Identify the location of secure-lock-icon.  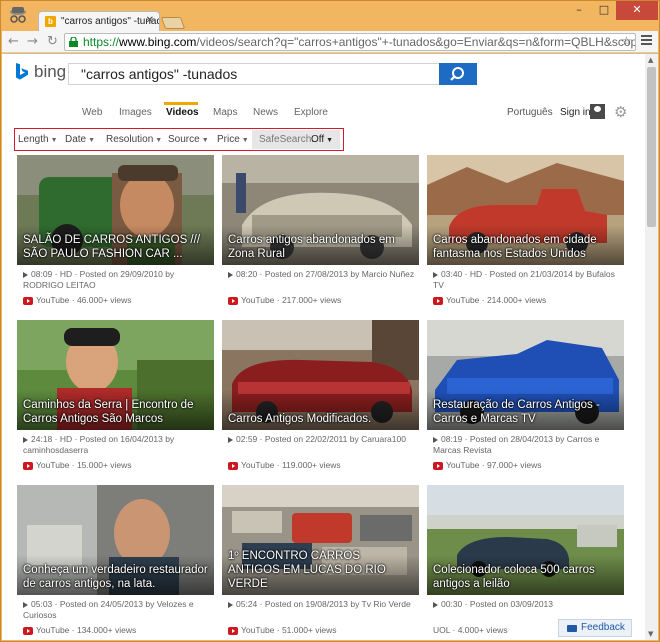
(73, 42).